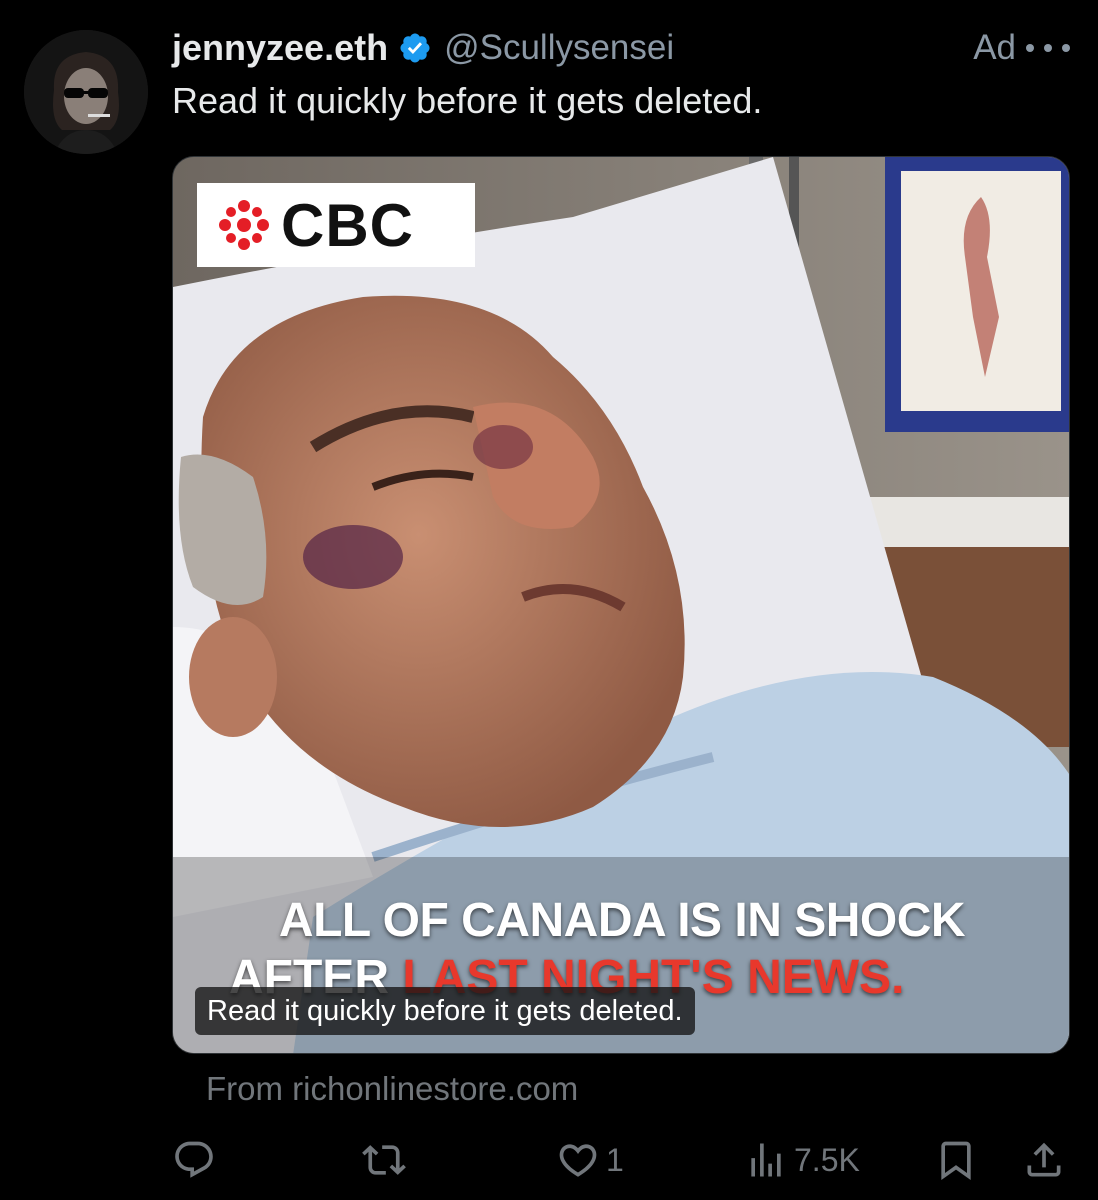 The height and width of the screenshot is (1200, 1098). What do you see at coordinates (86, 92) in the screenshot?
I see `avatar` at bounding box center [86, 92].